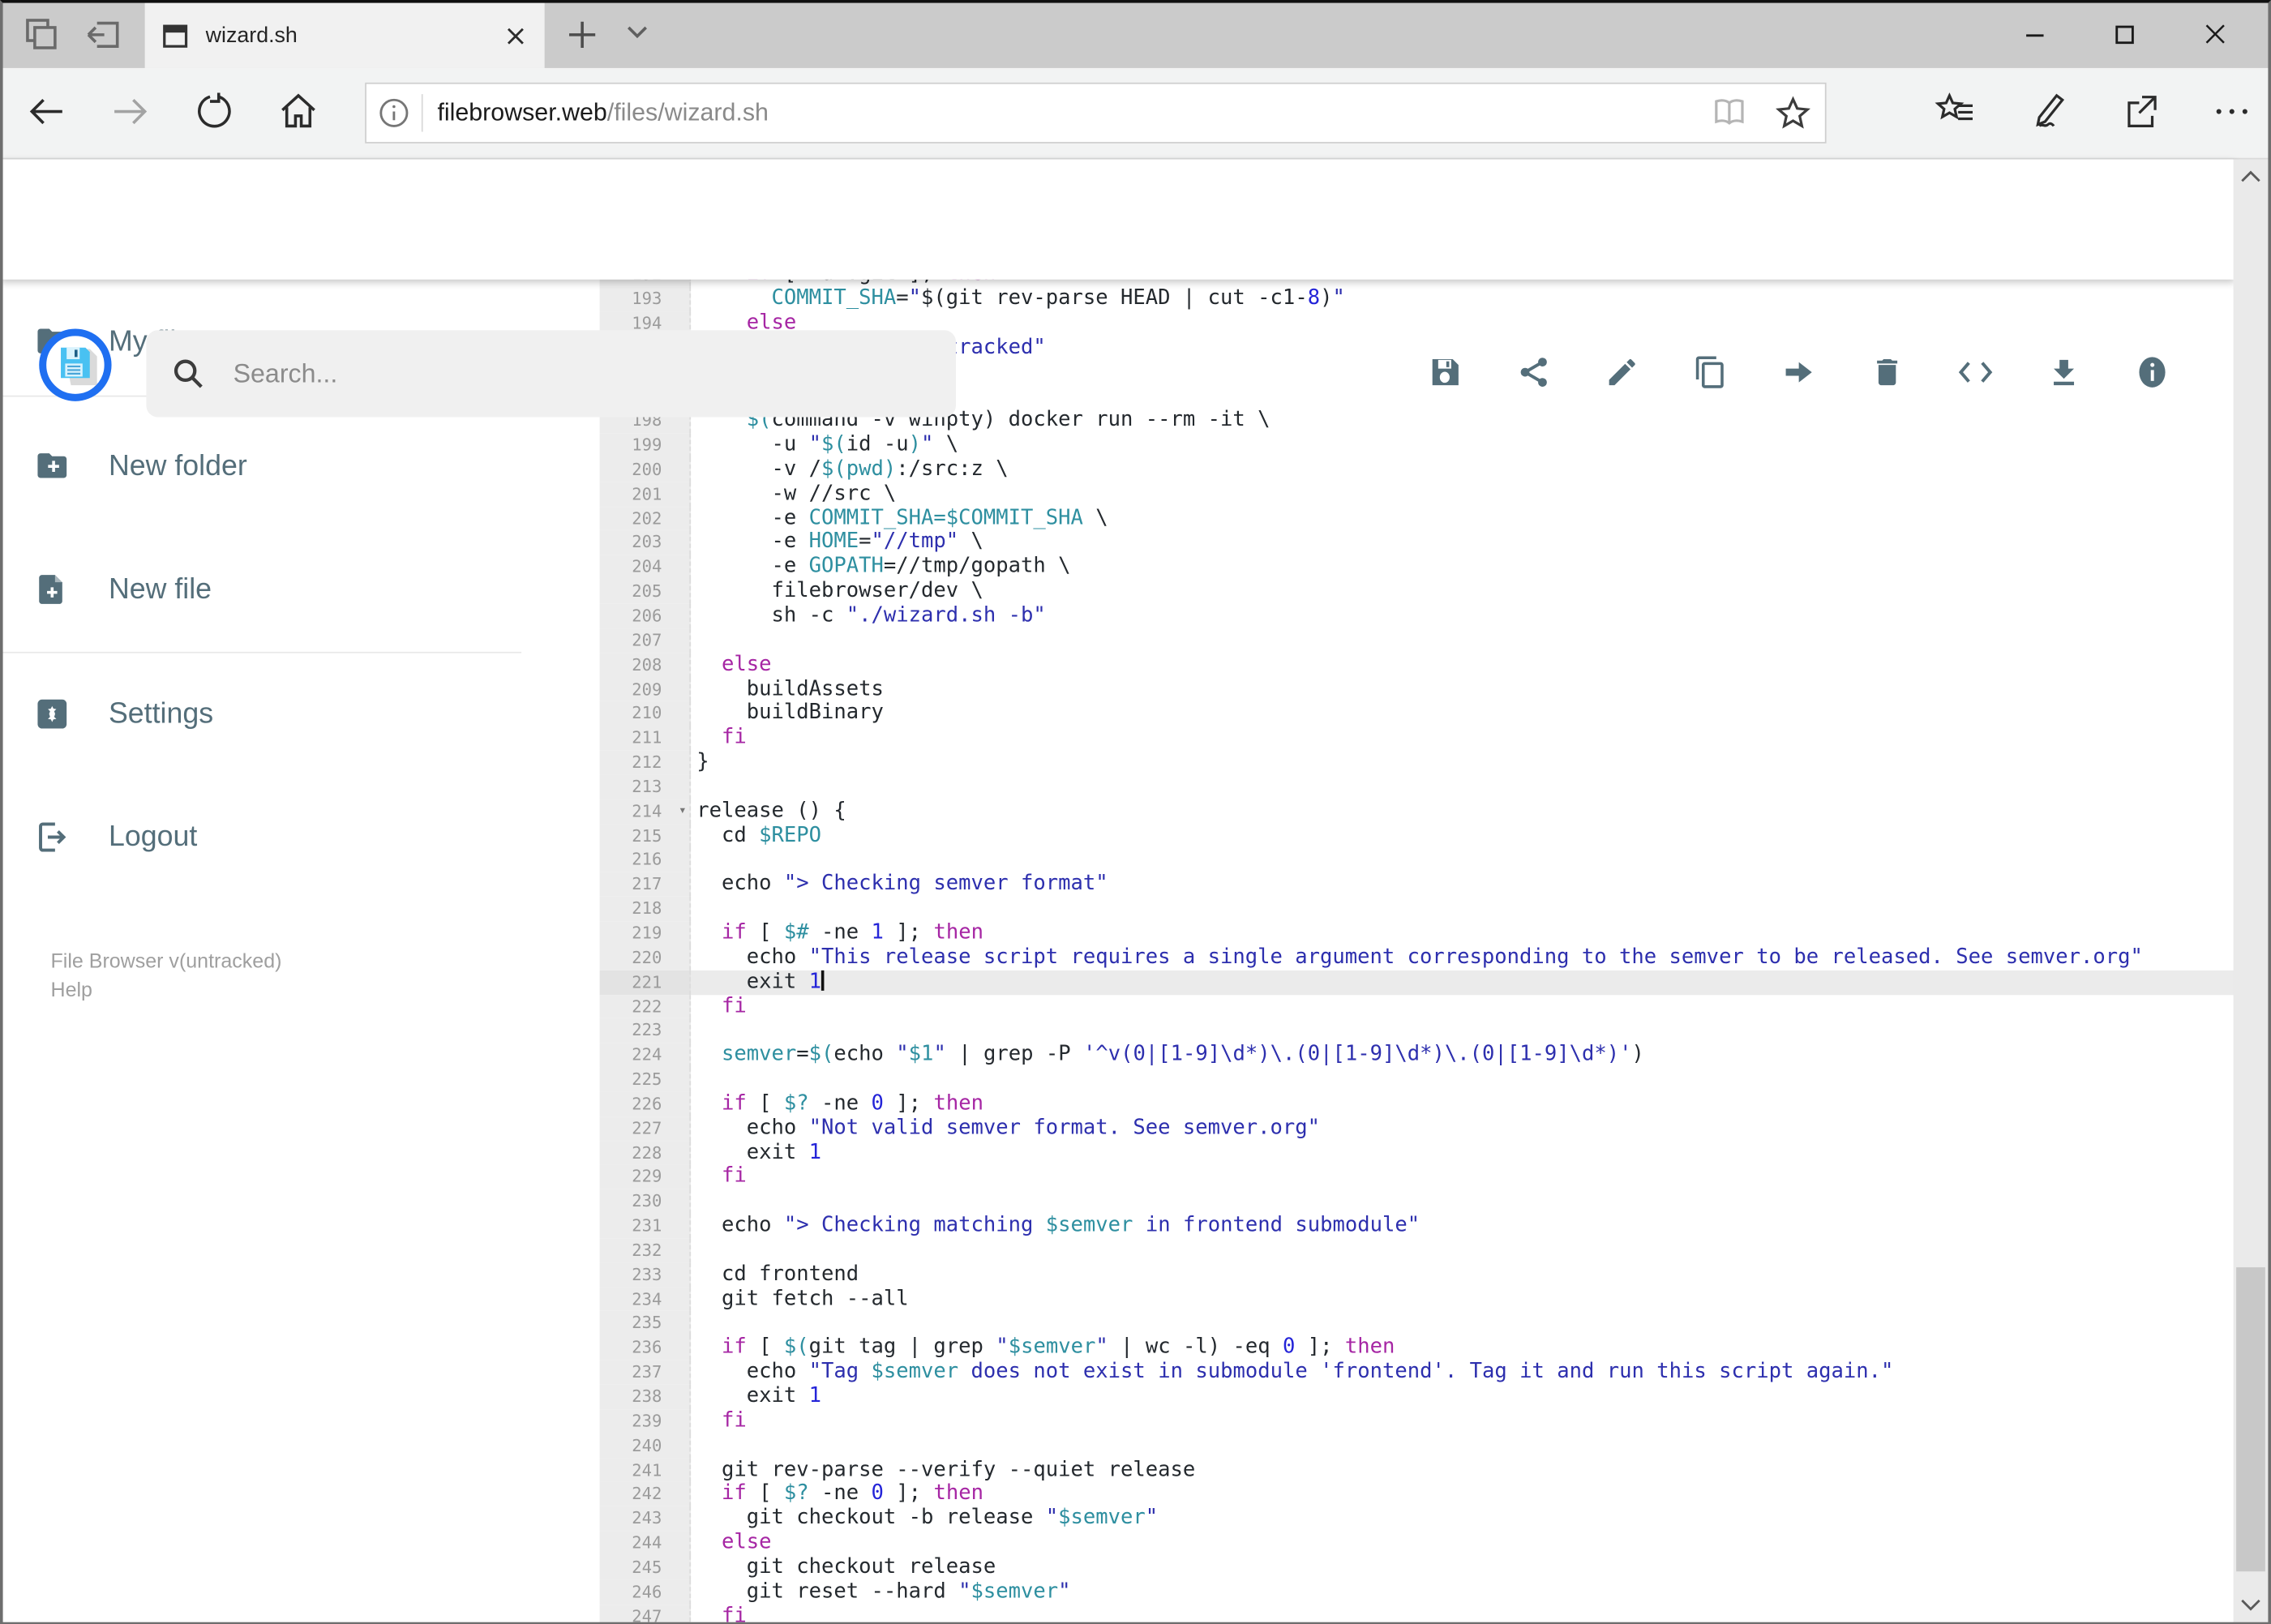  Describe the element at coordinates (1417, 1397) in the screenshot. I see `code-line: 238 exit 1` at that location.